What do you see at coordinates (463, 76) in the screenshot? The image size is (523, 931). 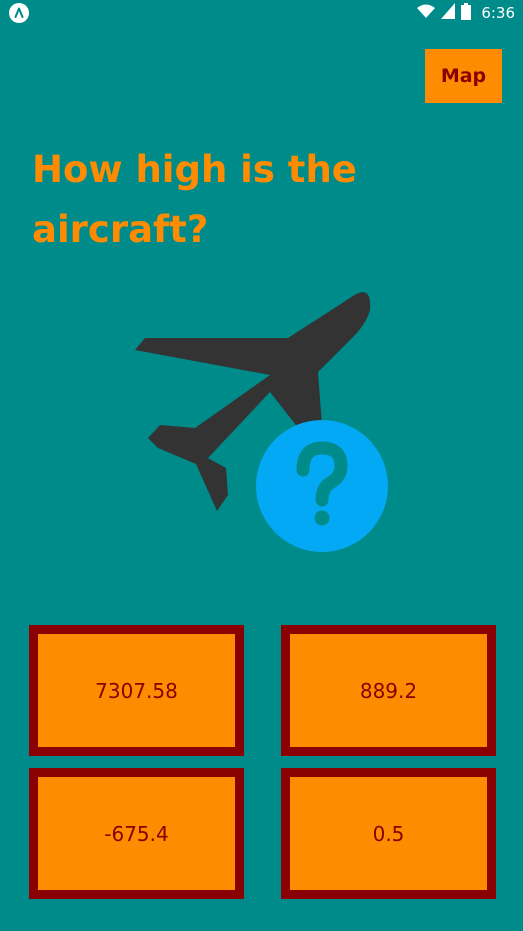 I see `map-button: Map` at bounding box center [463, 76].